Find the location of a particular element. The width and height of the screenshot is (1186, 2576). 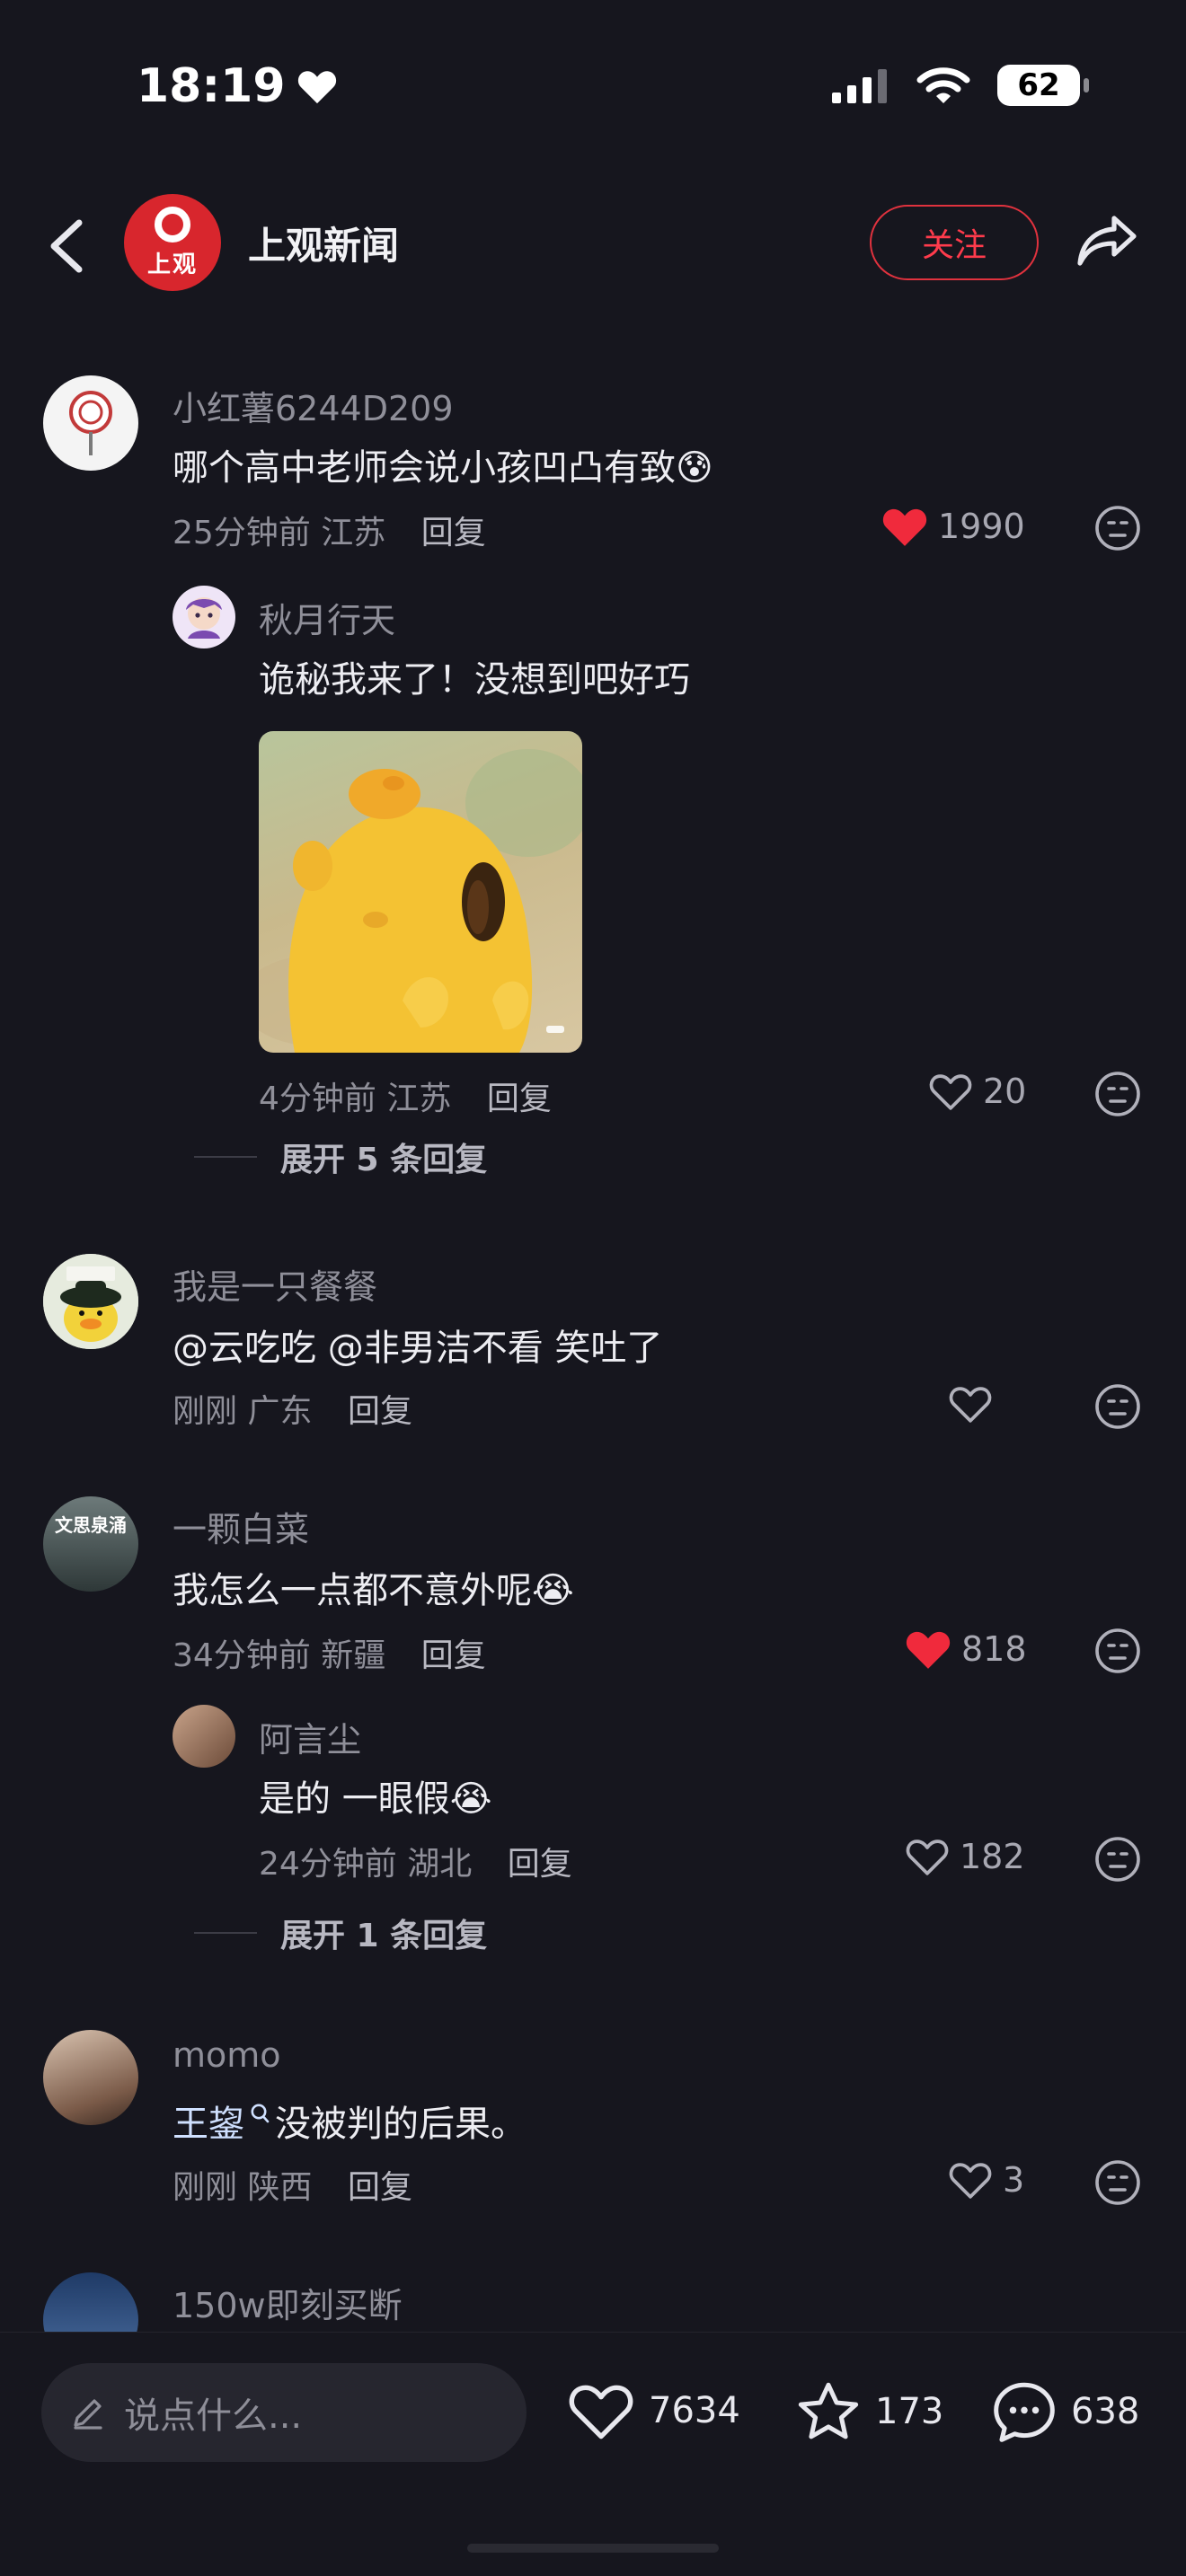

expand-replies-button: 展开 5 条回复 is located at coordinates (340, 1157).